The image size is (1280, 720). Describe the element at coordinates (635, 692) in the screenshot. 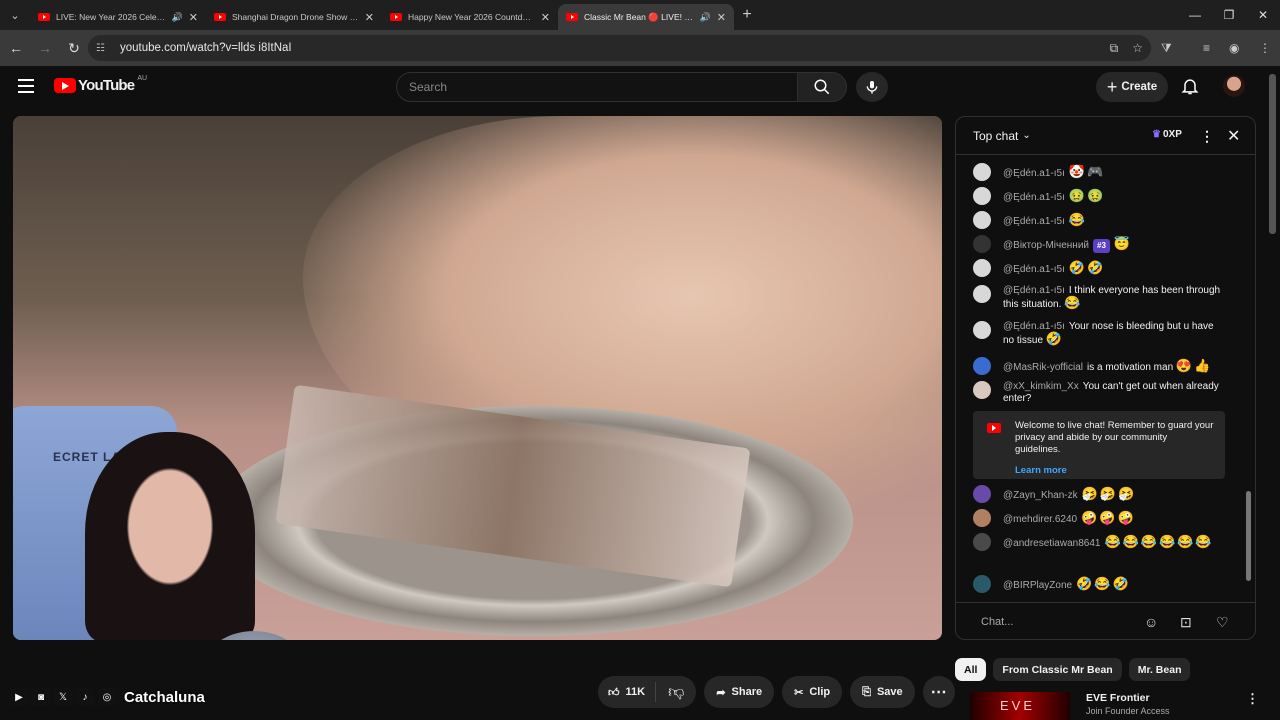

I see `like-count: 11K` at that location.